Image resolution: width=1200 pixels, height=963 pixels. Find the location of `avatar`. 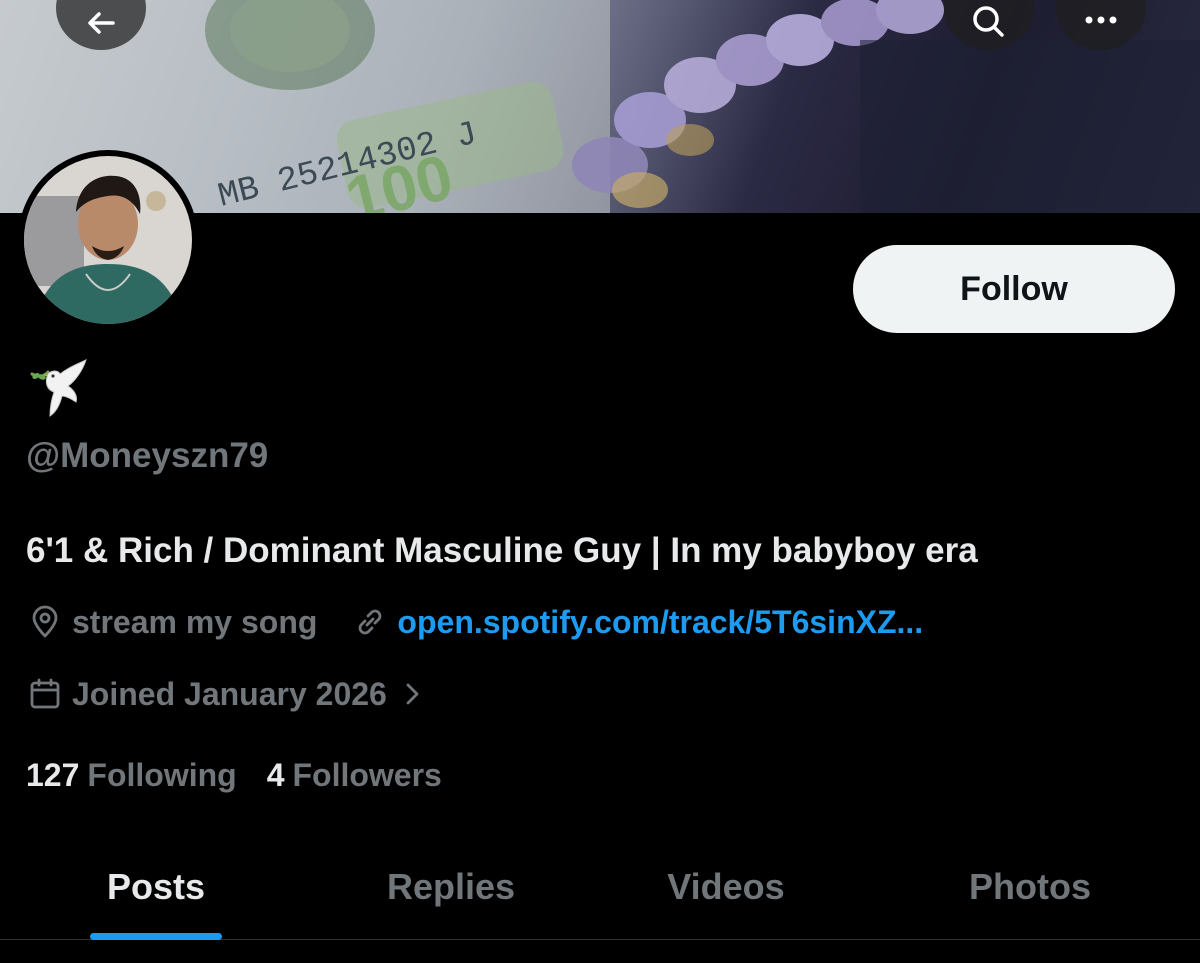

avatar is located at coordinates (108, 240).